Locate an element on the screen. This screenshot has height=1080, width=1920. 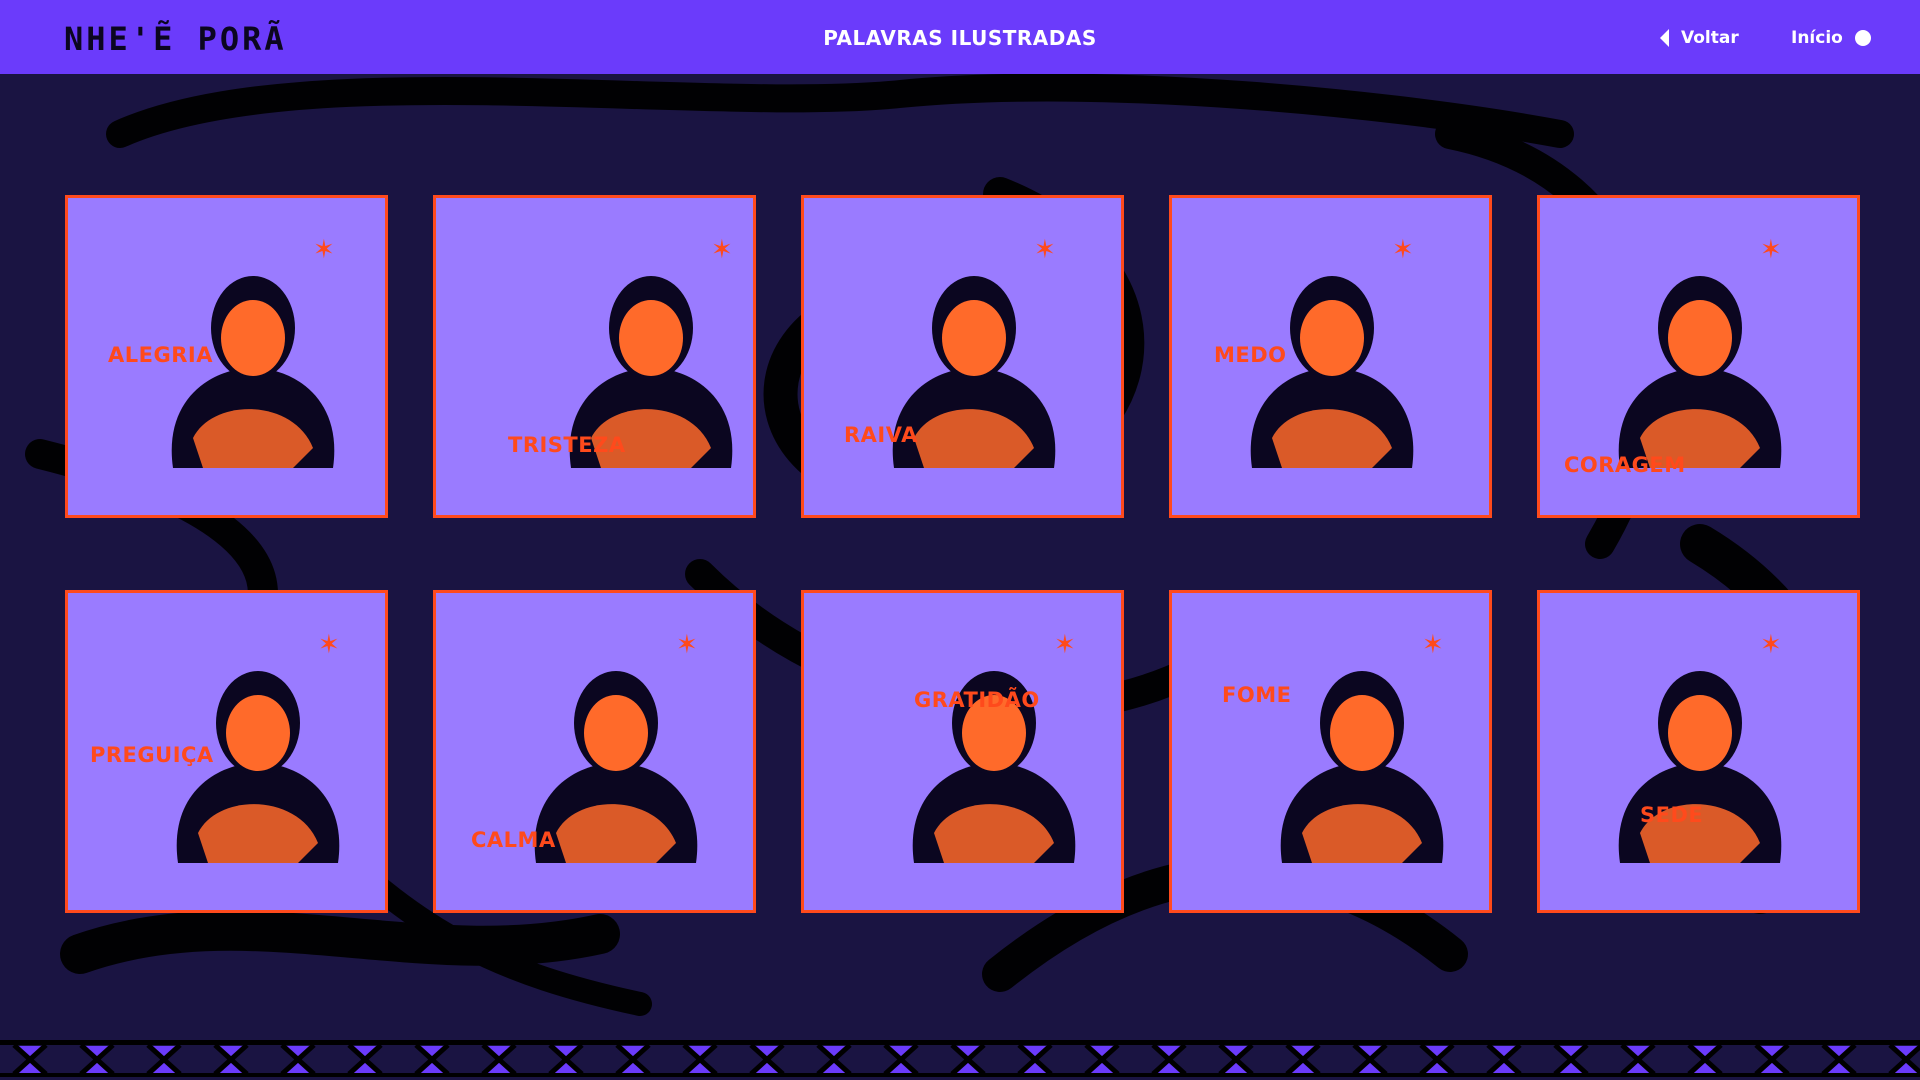
back-label: Voltar is located at coordinates (1710, 38).